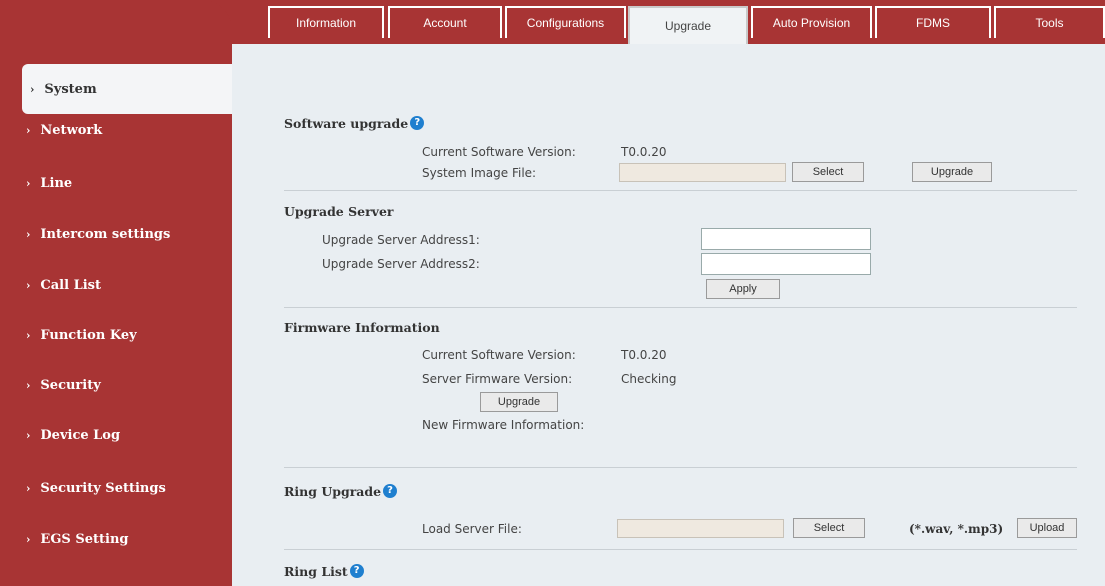  What do you see at coordinates (786, 239) in the screenshot?
I see `server-address1-input` at bounding box center [786, 239].